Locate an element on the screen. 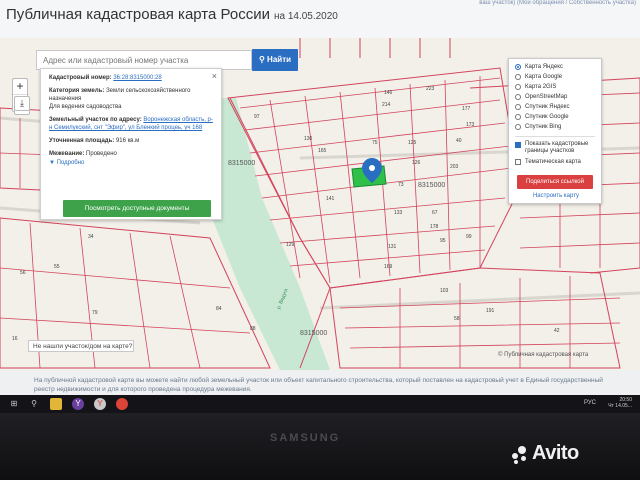 The image size is (640, 480). layer-option-2gis: Карта 2GIS is located at coordinates (555, 87).